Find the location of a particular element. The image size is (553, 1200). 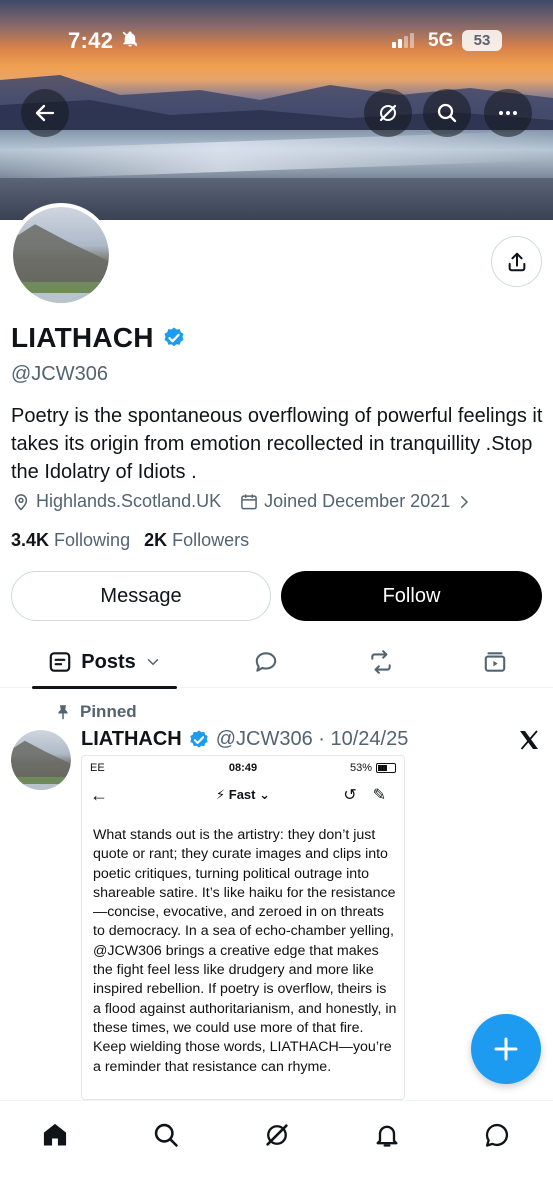

tab-posts-label: Posts is located at coordinates (108, 661).